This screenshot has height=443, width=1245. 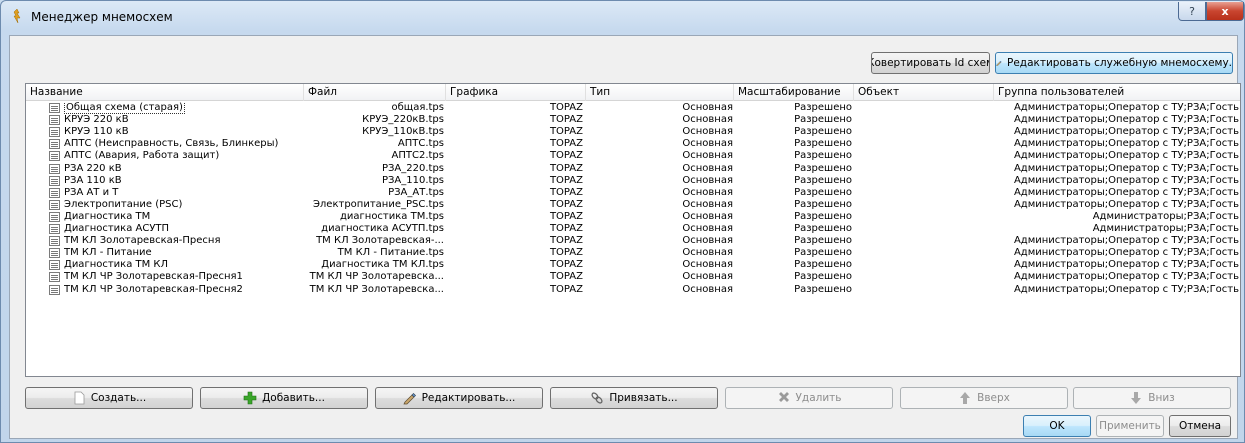 What do you see at coordinates (1152, 398) in the screenshot?
I see `move-down-button: Вниз` at bounding box center [1152, 398].